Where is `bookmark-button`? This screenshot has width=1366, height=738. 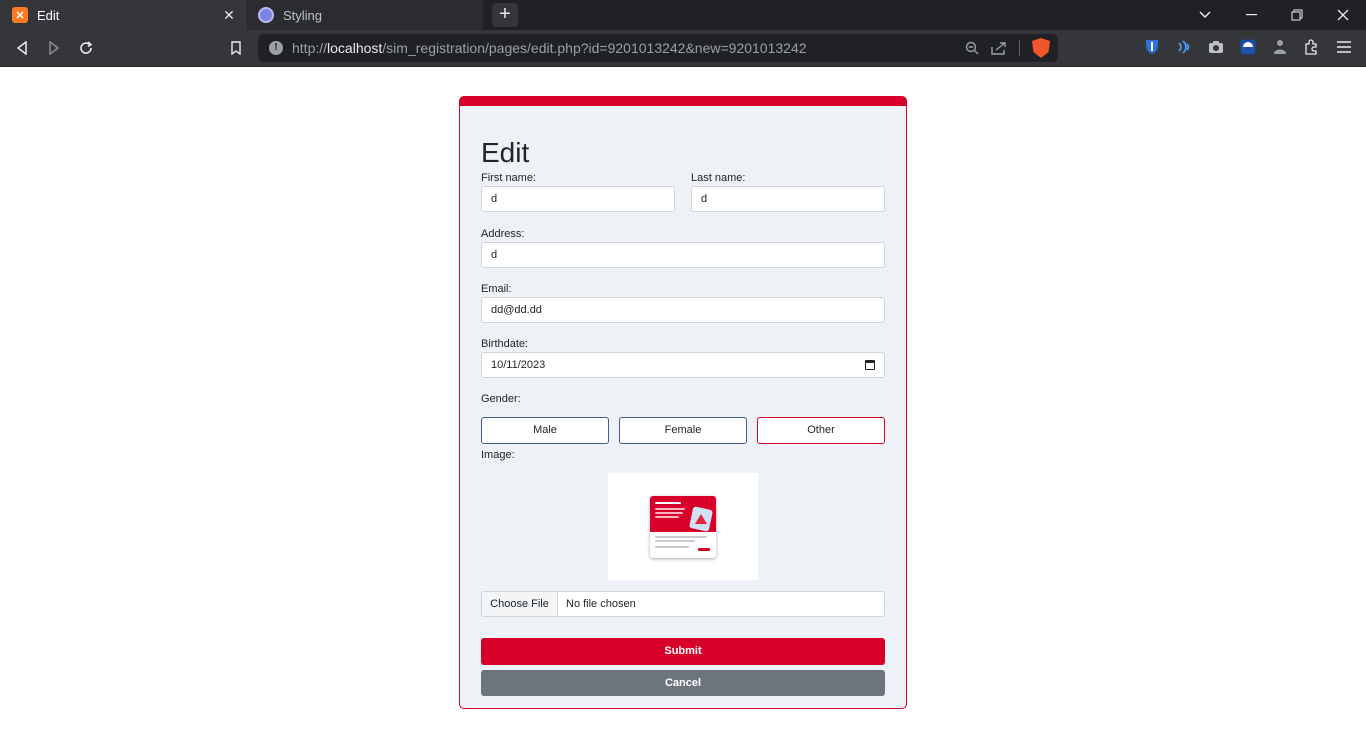
bookmark-button is located at coordinates (236, 48).